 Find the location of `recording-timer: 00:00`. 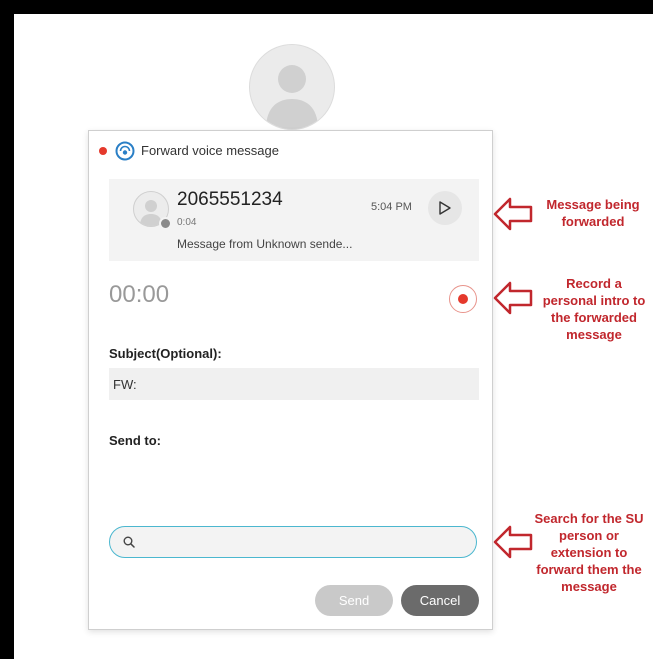

recording-timer: 00:00 is located at coordinates (139, 294).